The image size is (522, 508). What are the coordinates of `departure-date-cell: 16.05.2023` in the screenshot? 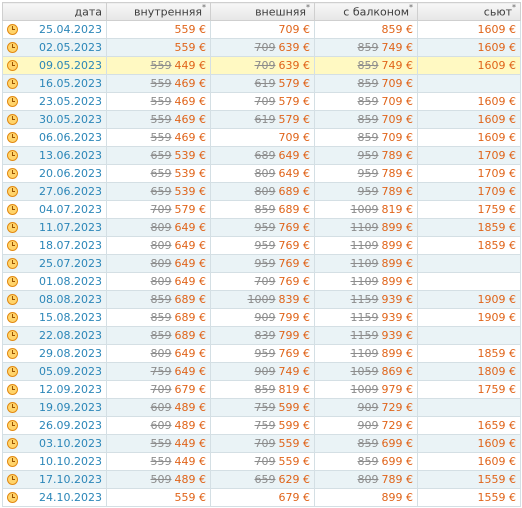 It's located at (54, 83).